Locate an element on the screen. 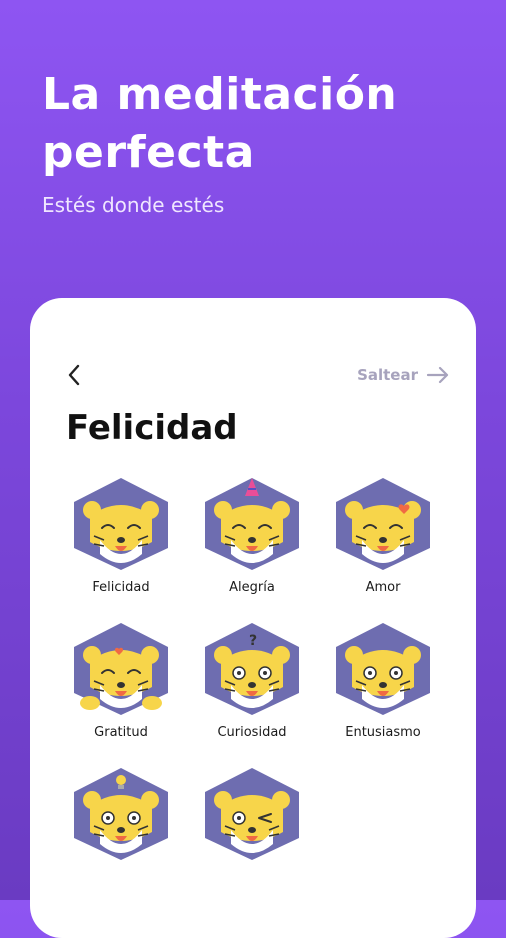  emotion-tile-4: ? Curiosidad is located at coordinates (252, 680).